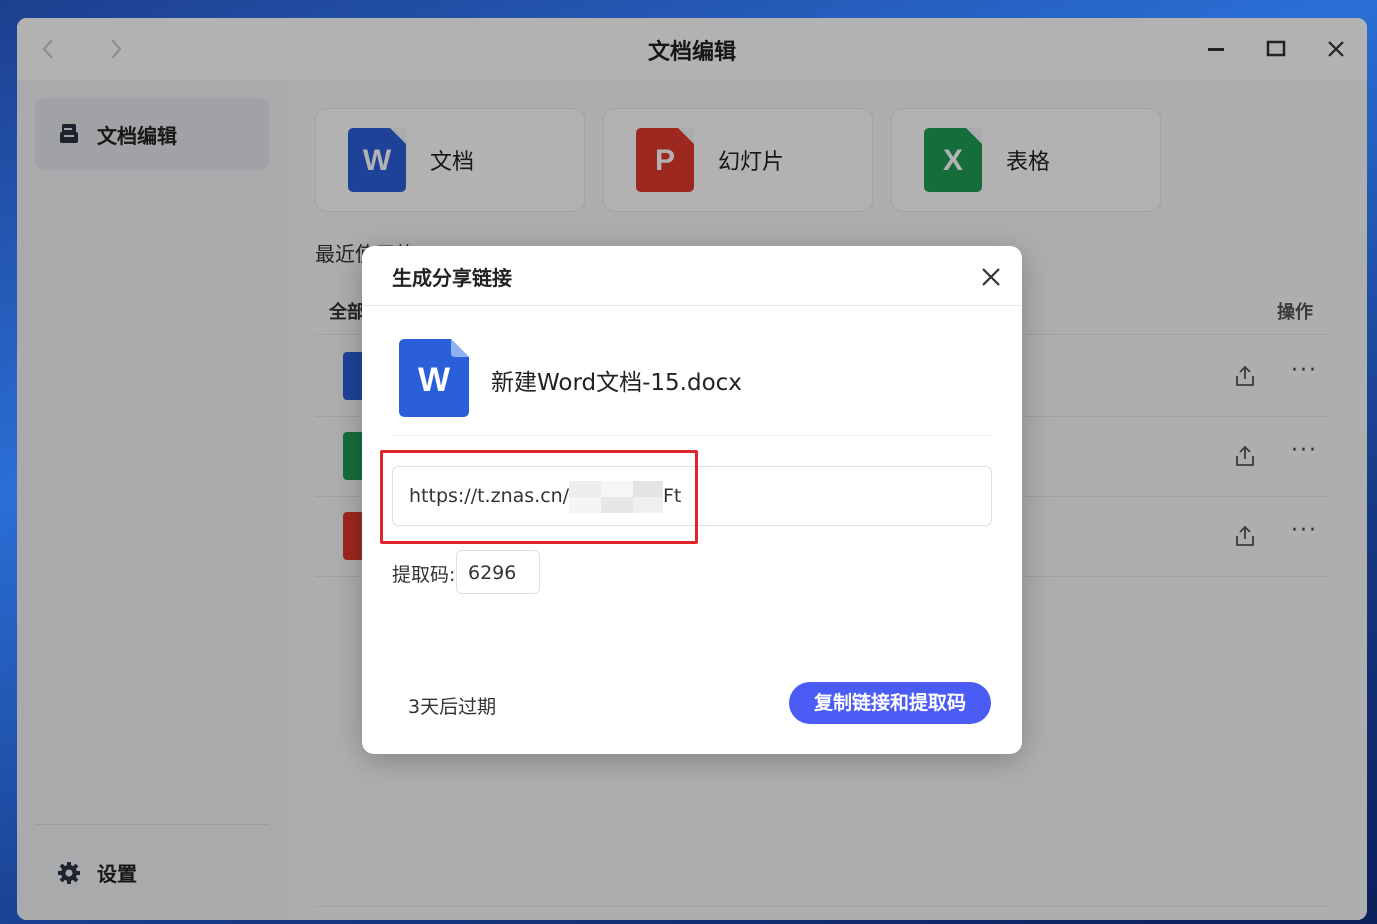  I want to click on code-label: 提取码:, so click(424, 575).